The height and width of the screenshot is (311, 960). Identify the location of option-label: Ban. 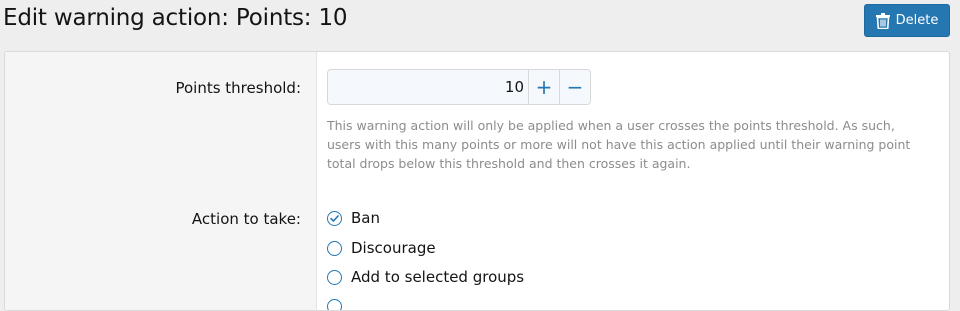
(365, 218).